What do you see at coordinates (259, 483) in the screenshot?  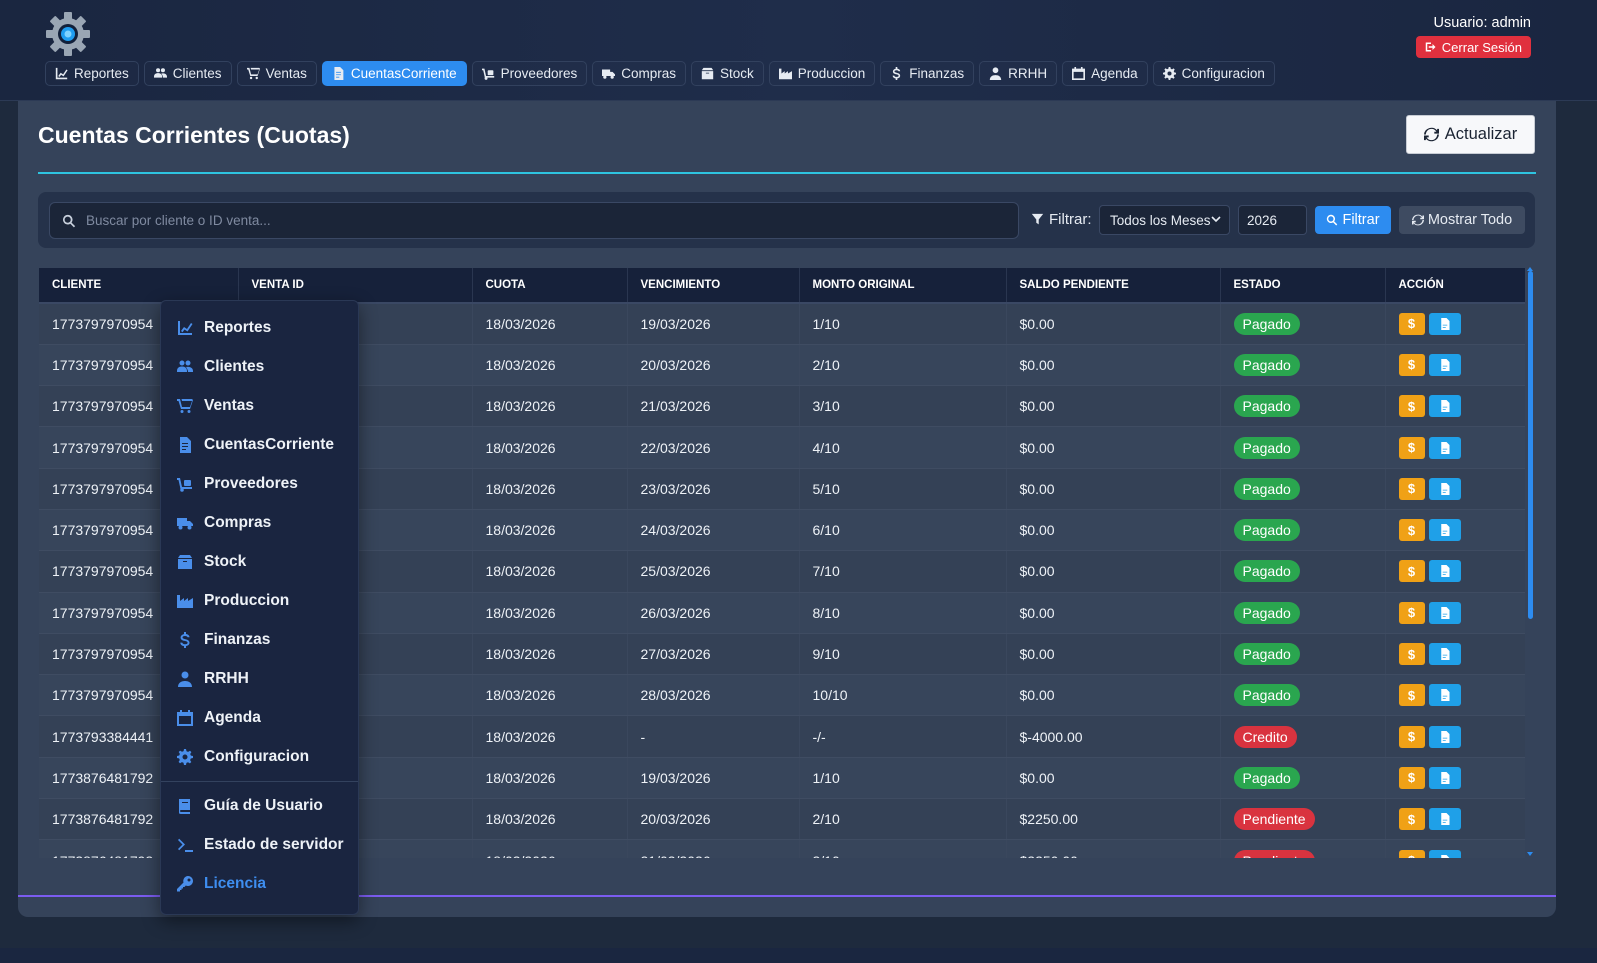 I see `dropdown-item-proveedores: Proveedores` at bounding box center [259, 483].